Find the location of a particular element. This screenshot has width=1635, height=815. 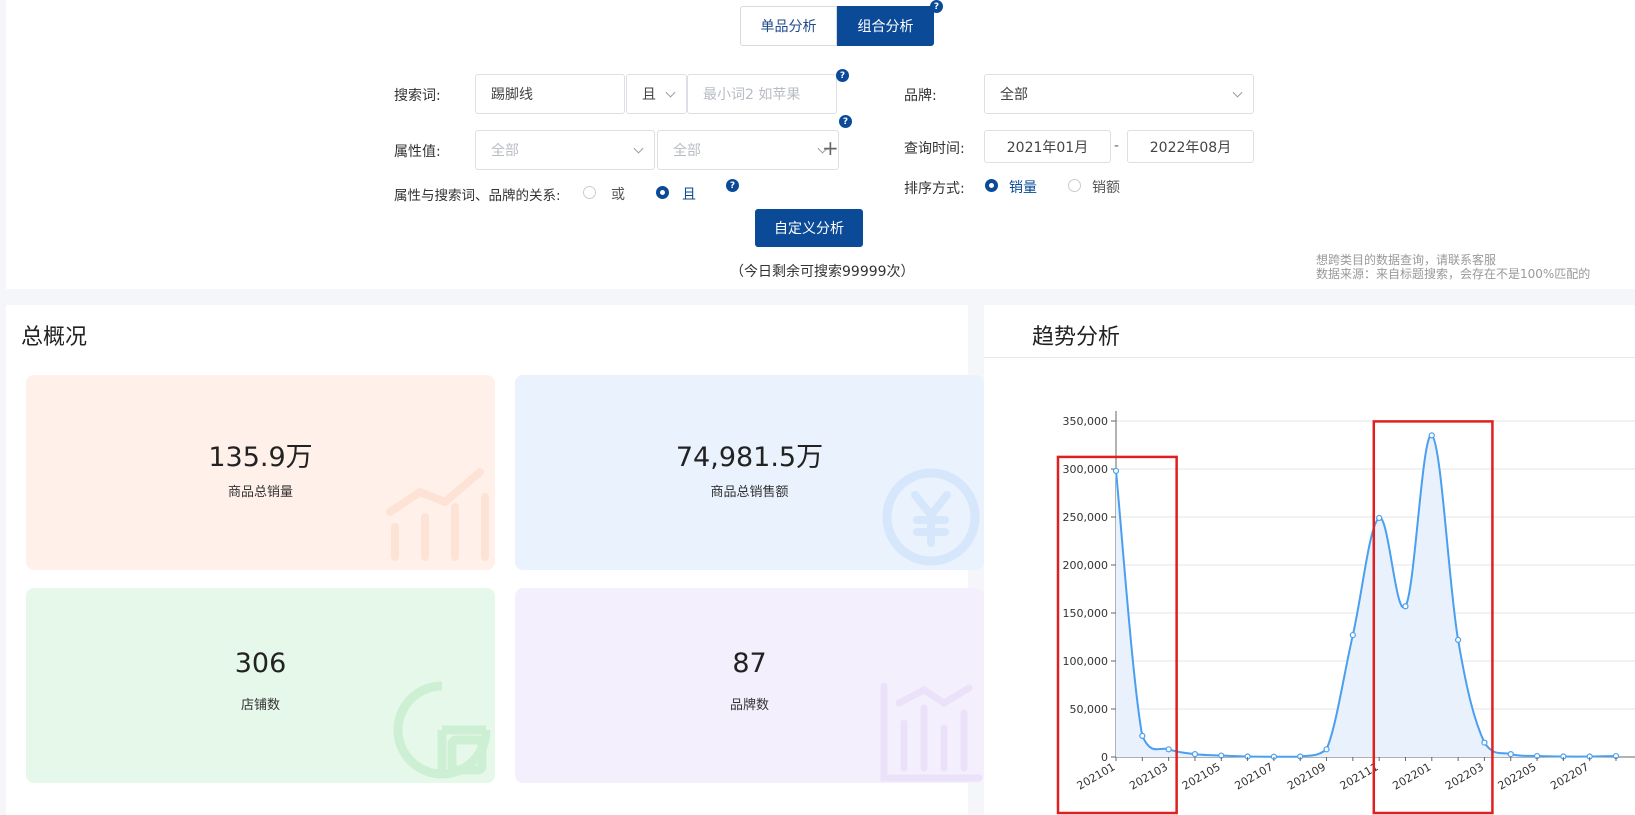

brand-count-value: 87 is located at coordinates (749, 663).